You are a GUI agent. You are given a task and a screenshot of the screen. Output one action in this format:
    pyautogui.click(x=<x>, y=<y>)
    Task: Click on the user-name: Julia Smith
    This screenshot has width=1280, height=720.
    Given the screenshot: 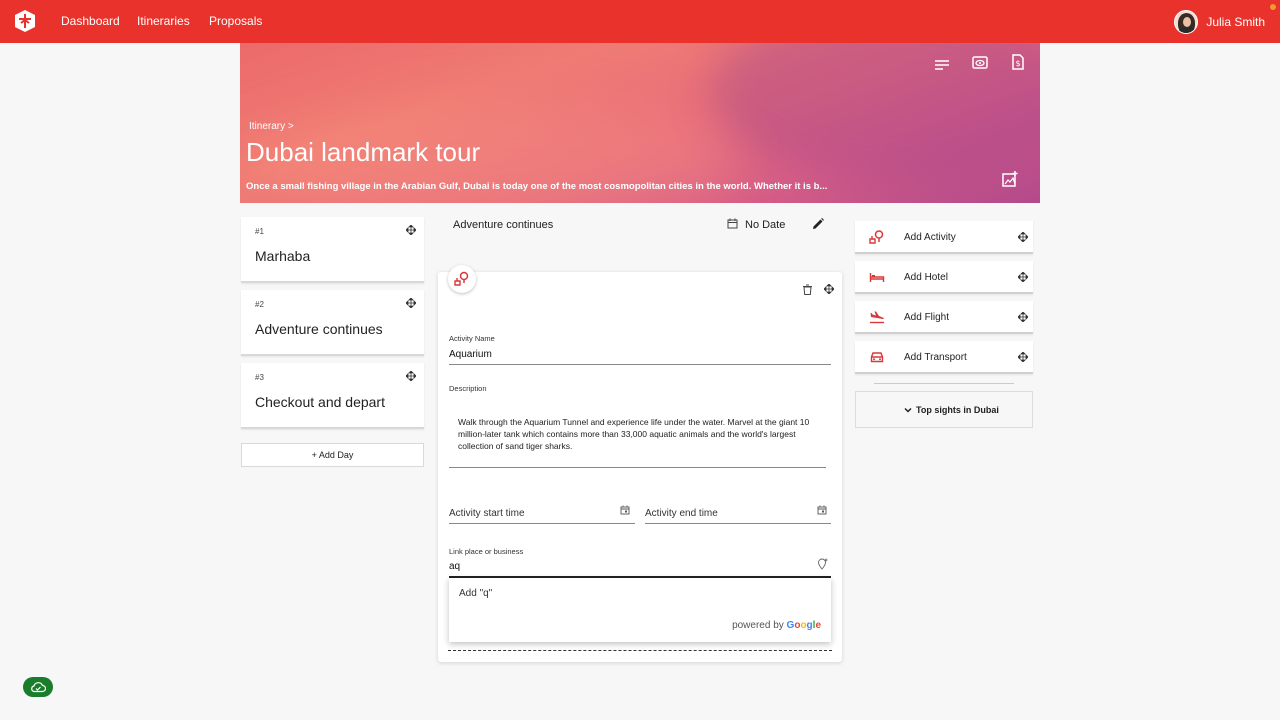 What is the action you would take?
    pyautogui.click(x=1235, y=22)
    